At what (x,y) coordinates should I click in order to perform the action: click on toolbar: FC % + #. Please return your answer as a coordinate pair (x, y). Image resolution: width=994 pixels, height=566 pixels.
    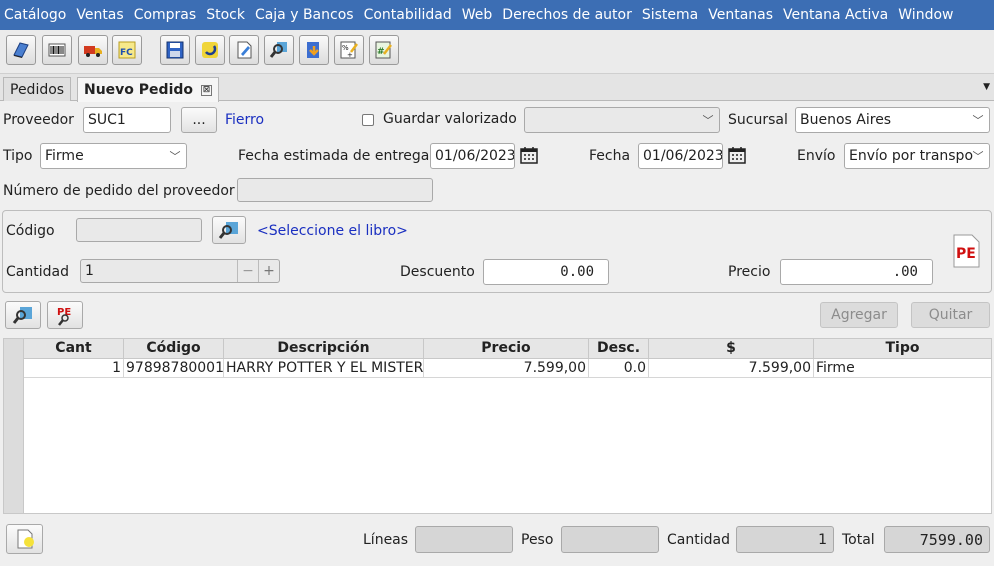
    Looking at the image, I should click on (497, 52).